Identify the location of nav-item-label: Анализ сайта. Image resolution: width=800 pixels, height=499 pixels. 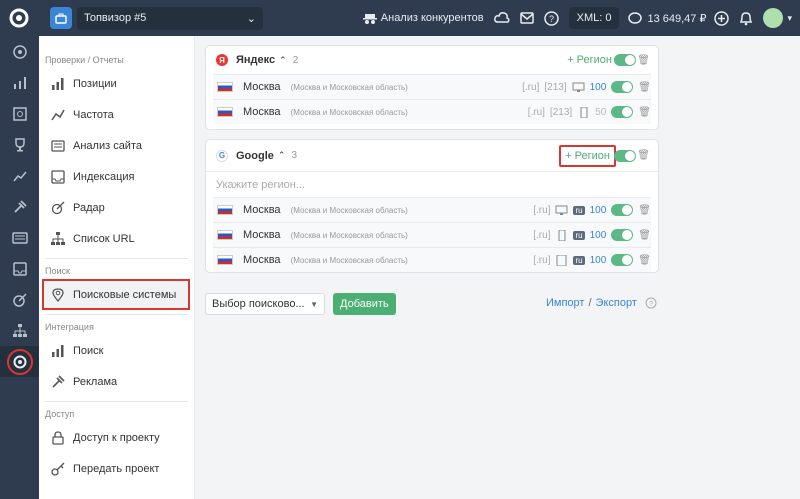
(107, 145).